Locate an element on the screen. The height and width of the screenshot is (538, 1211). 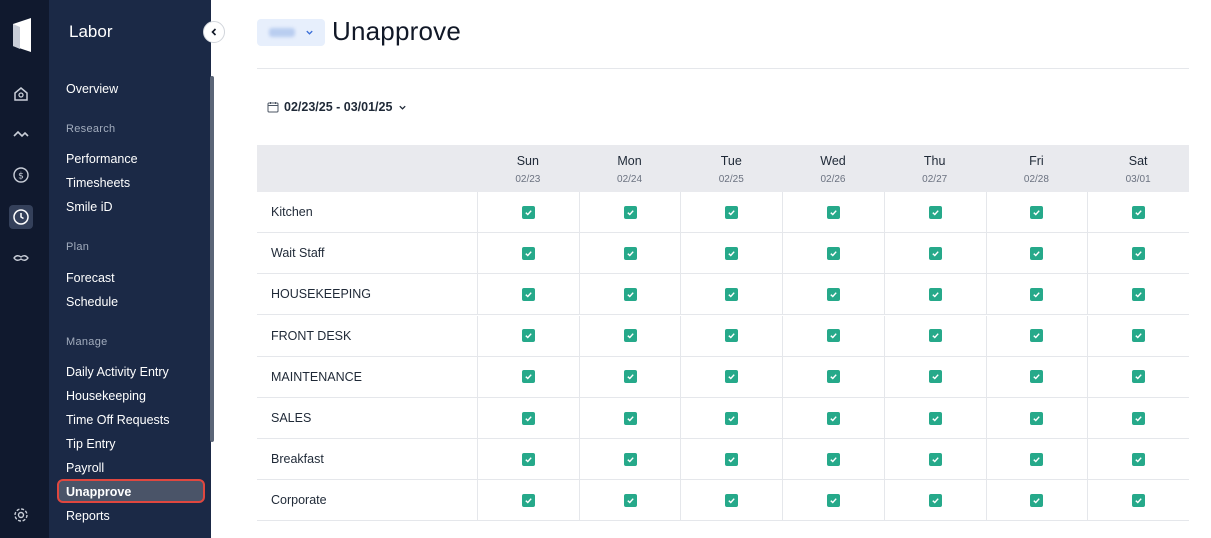
logo-icon is located at coordinates (22, 35).